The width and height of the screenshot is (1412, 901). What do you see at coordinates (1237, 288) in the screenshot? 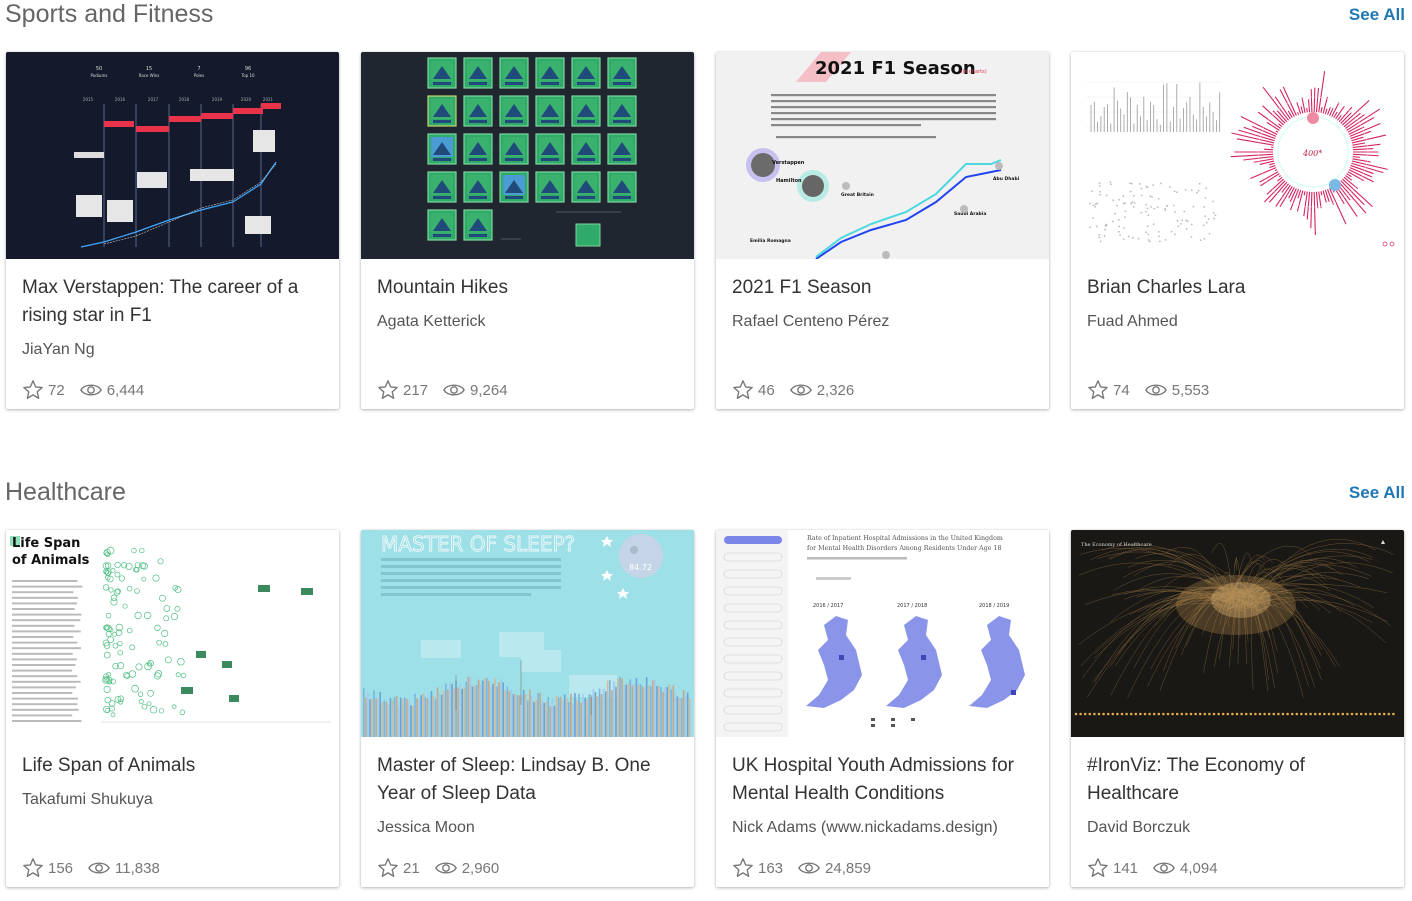
I see `card-title: Brian Charles Lara` at bounding box center [1237, 288].